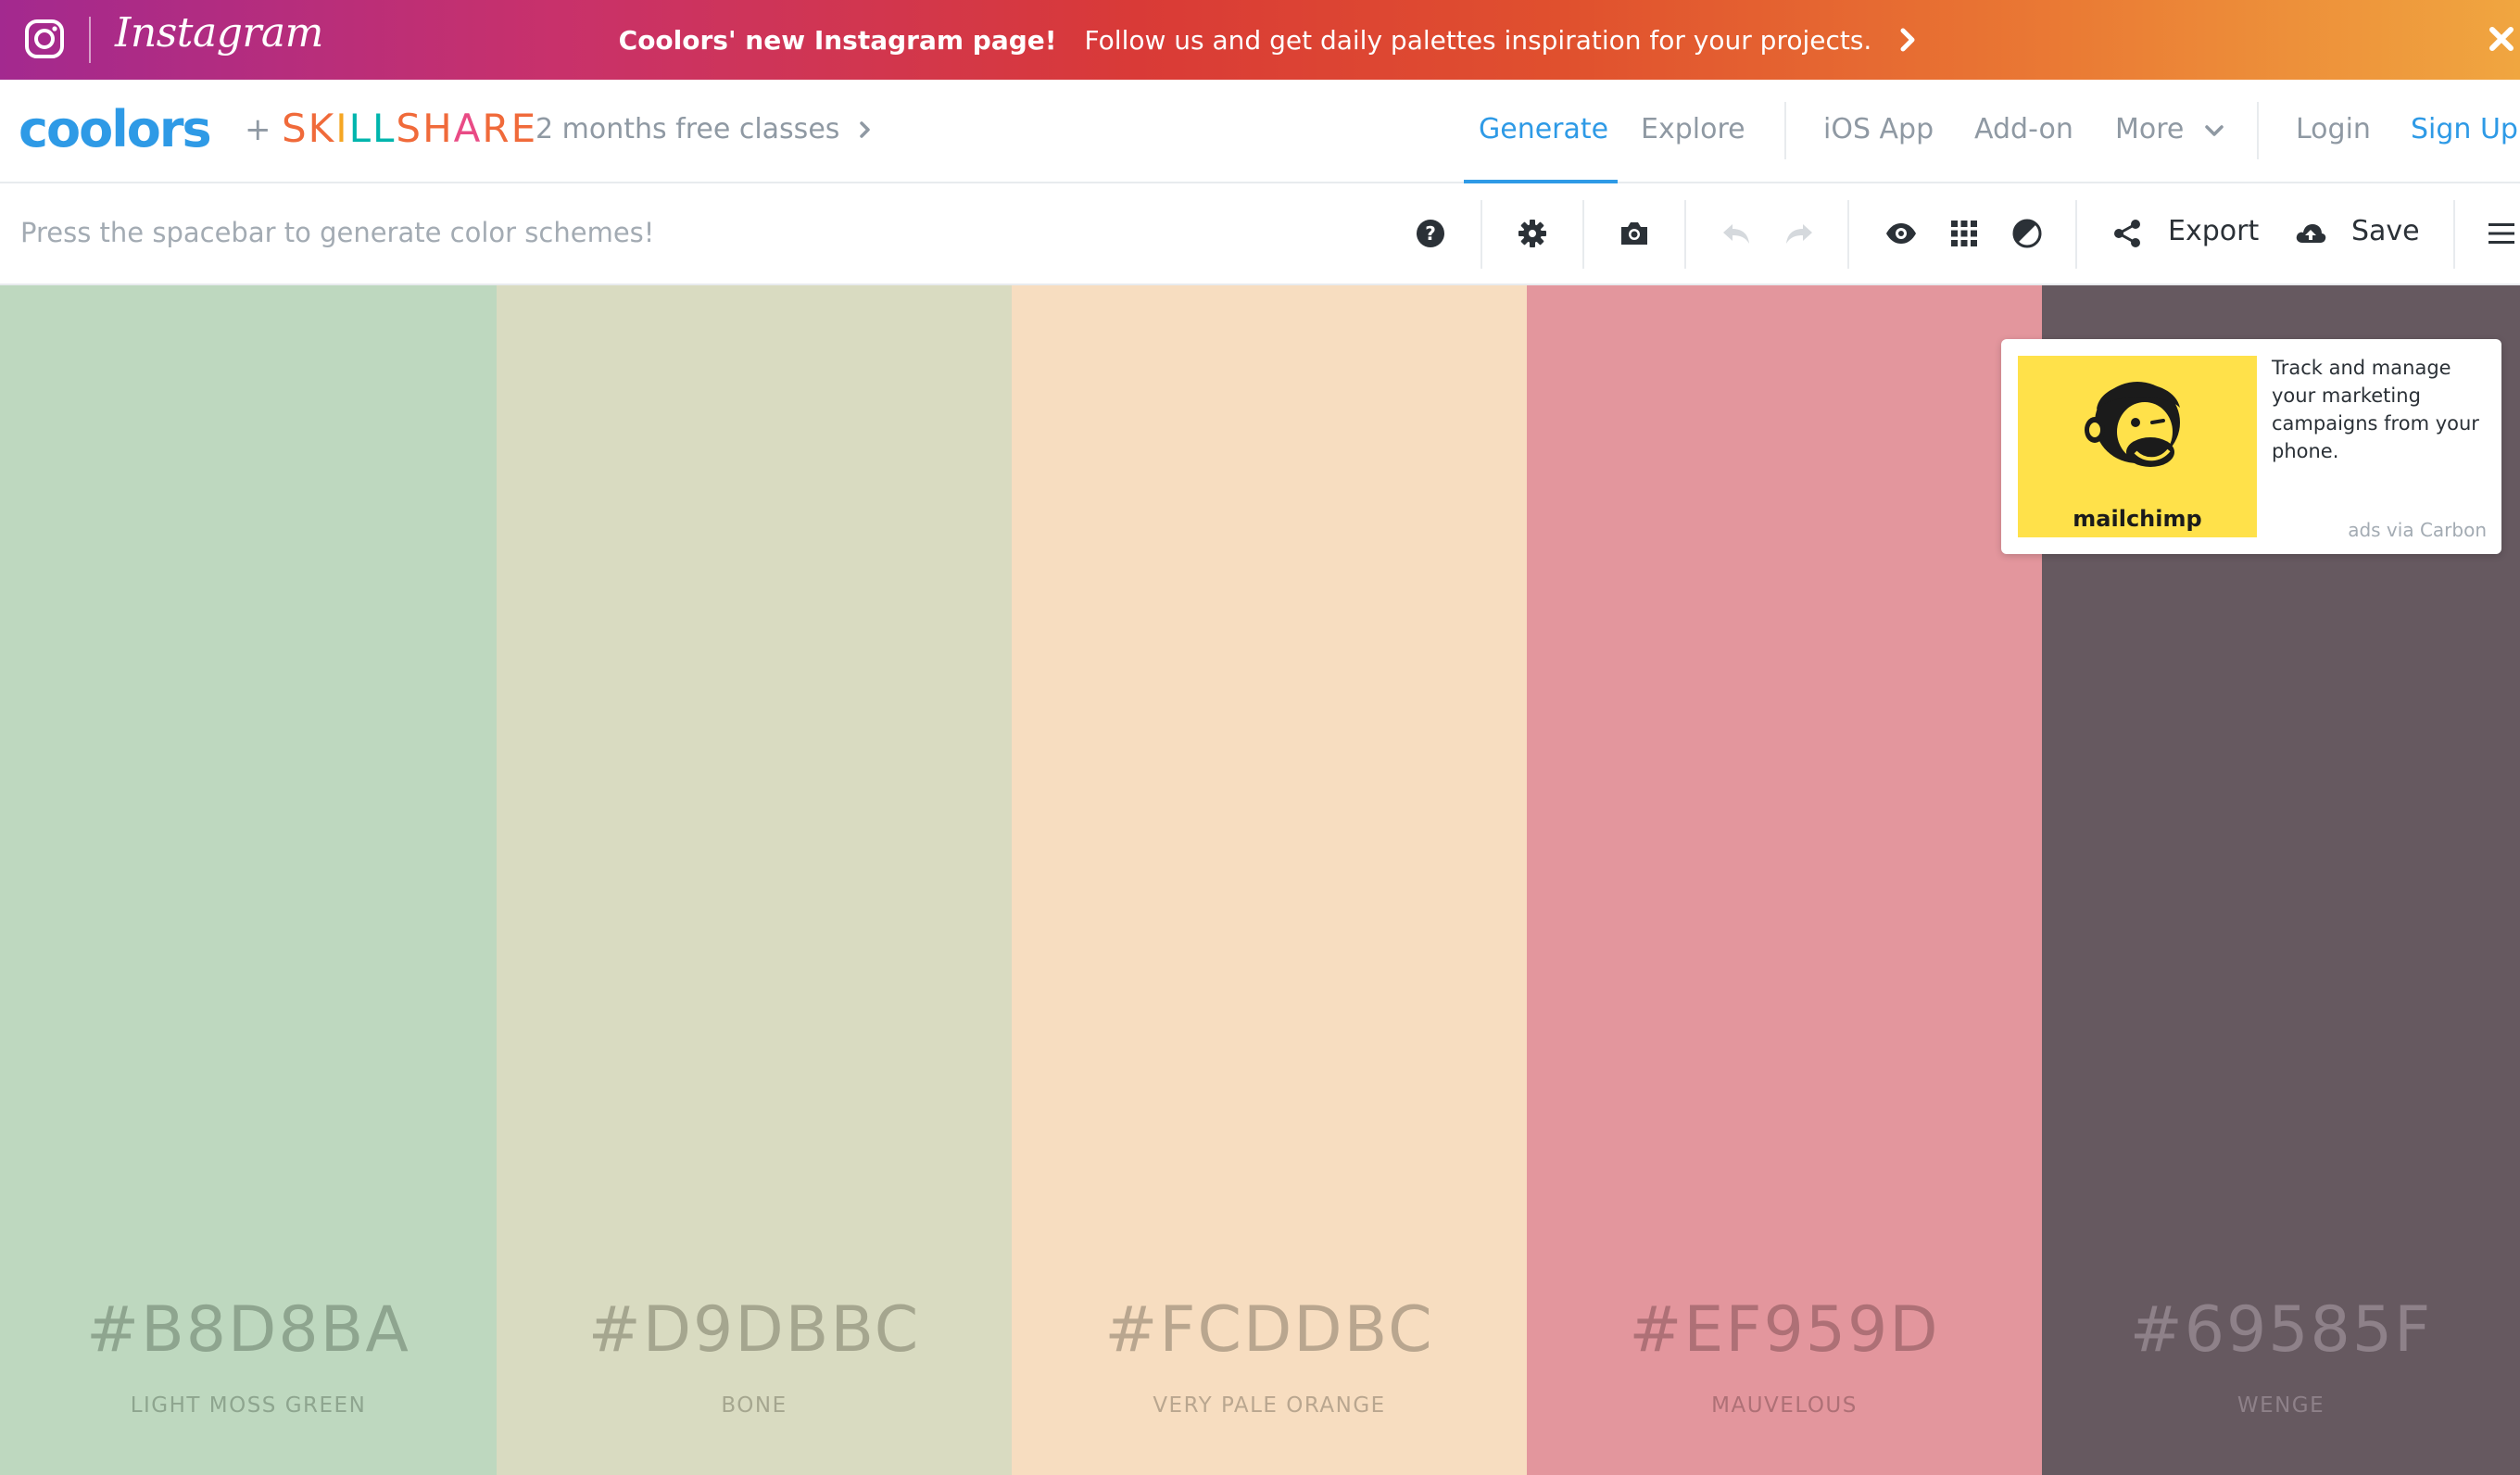 The height and width of the screenshot is (1475, 2520). What do you see at coordinates (249, 1330) in the screenshot?
I see `color-hex-label: #B8D8BA` at bounding box center [249, 1330].